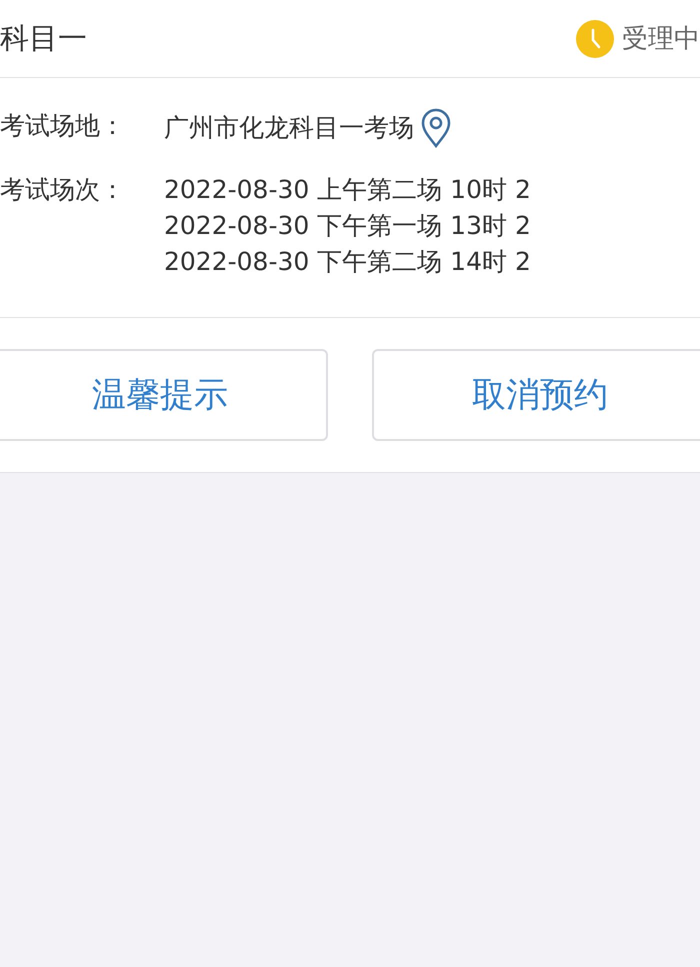  I want to click on venue-text: 广州市化龙科目一考场, so click(289, 128).